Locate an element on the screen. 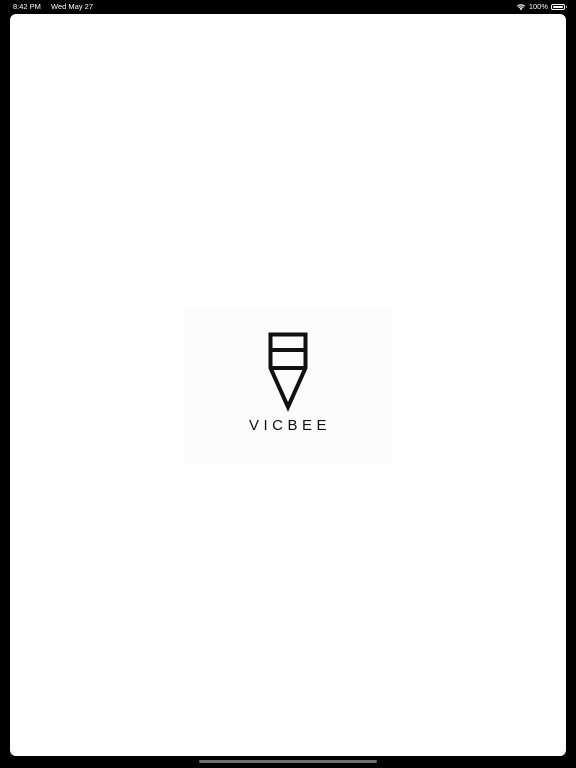 Image resolution: width=576 pixels, height=768 pixels. home-indicator is located at coordinates (288, 761).